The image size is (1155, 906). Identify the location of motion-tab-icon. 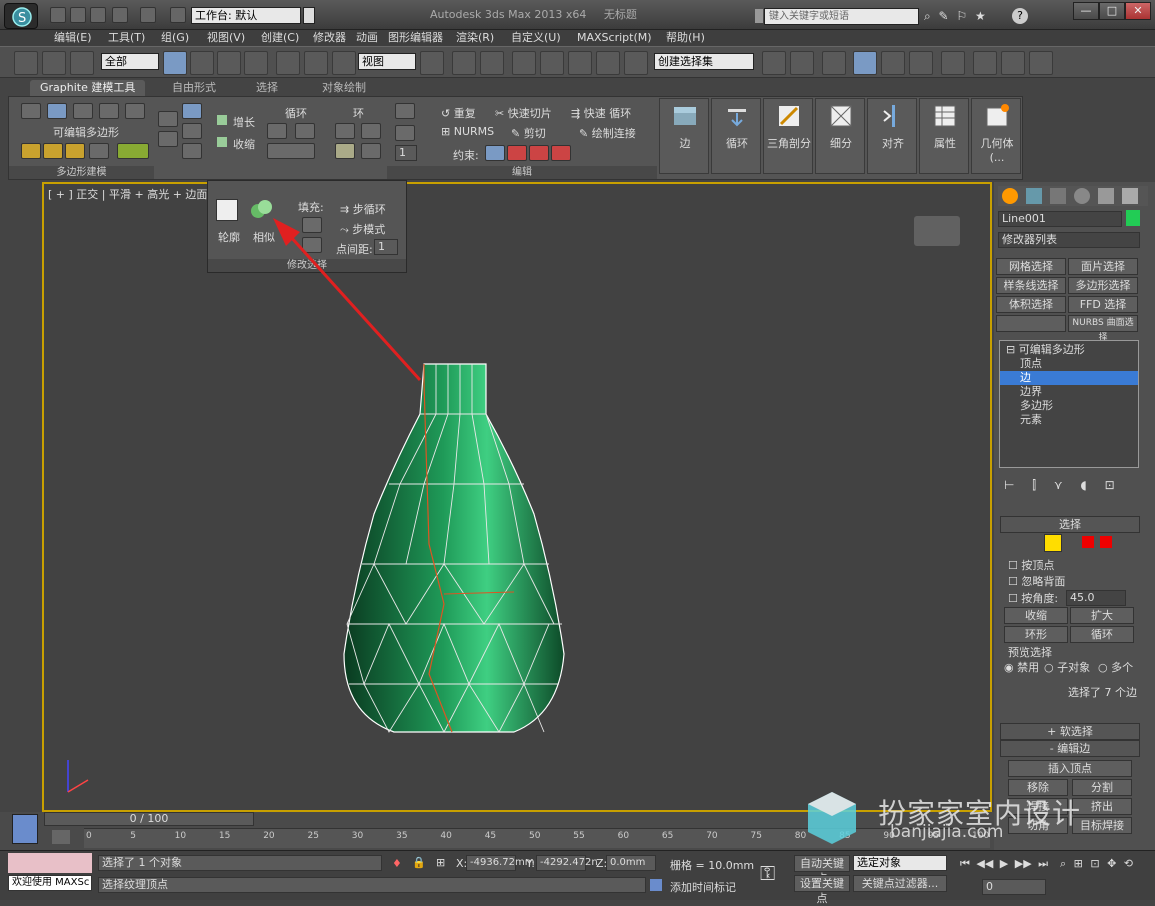
(1082, 196).